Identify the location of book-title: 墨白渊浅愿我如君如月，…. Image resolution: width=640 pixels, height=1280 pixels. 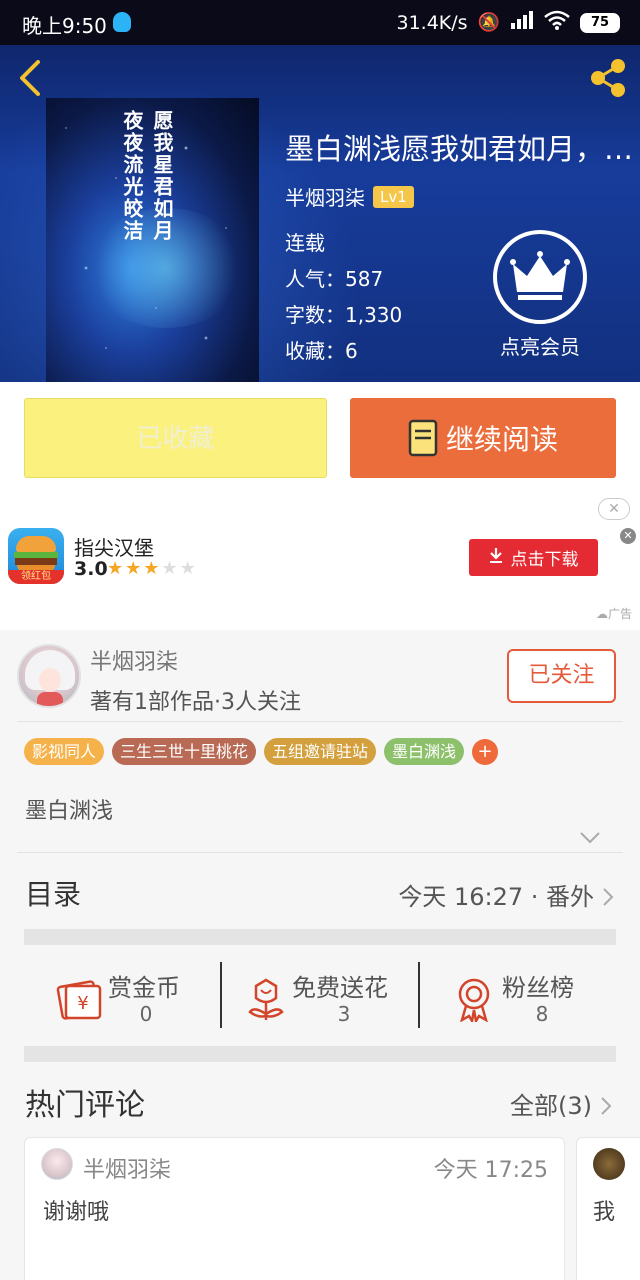
(459, 149).